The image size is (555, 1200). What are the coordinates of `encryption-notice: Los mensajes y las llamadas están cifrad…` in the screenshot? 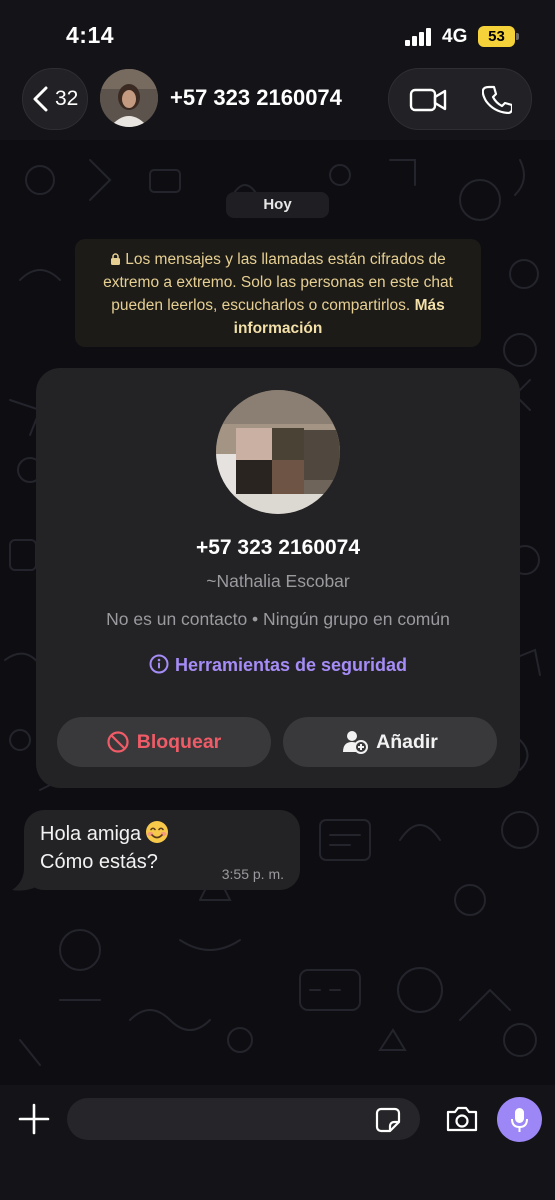 It's located at (278, 293).